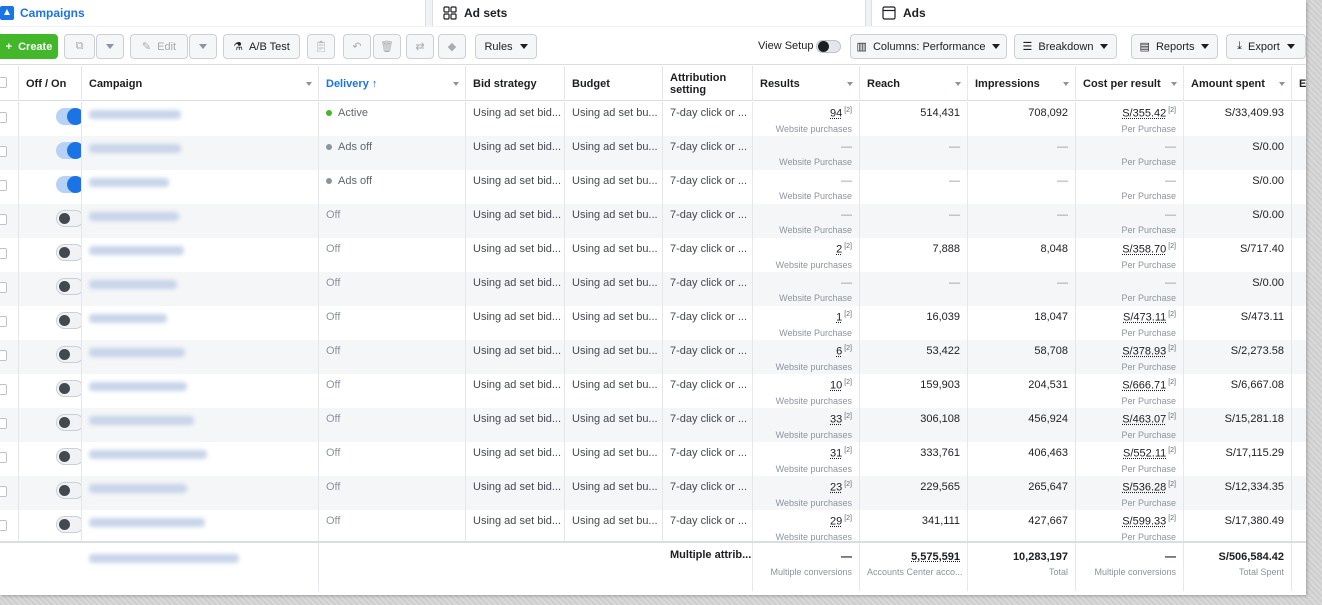 Image resolution: width=1322 pixels, height=605 pixels. Describe the element at coordinates (1299, 83) in the screenshot. I see `header-ends: En` at that location.